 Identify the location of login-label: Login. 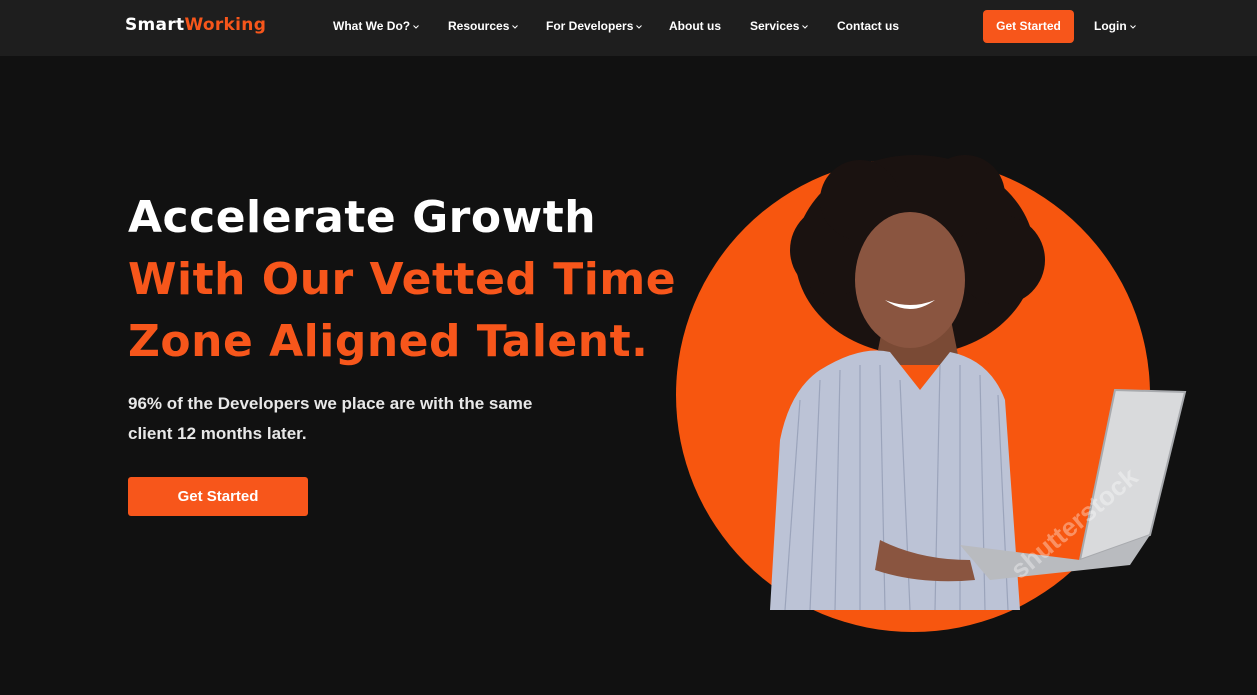
(1110, 26).